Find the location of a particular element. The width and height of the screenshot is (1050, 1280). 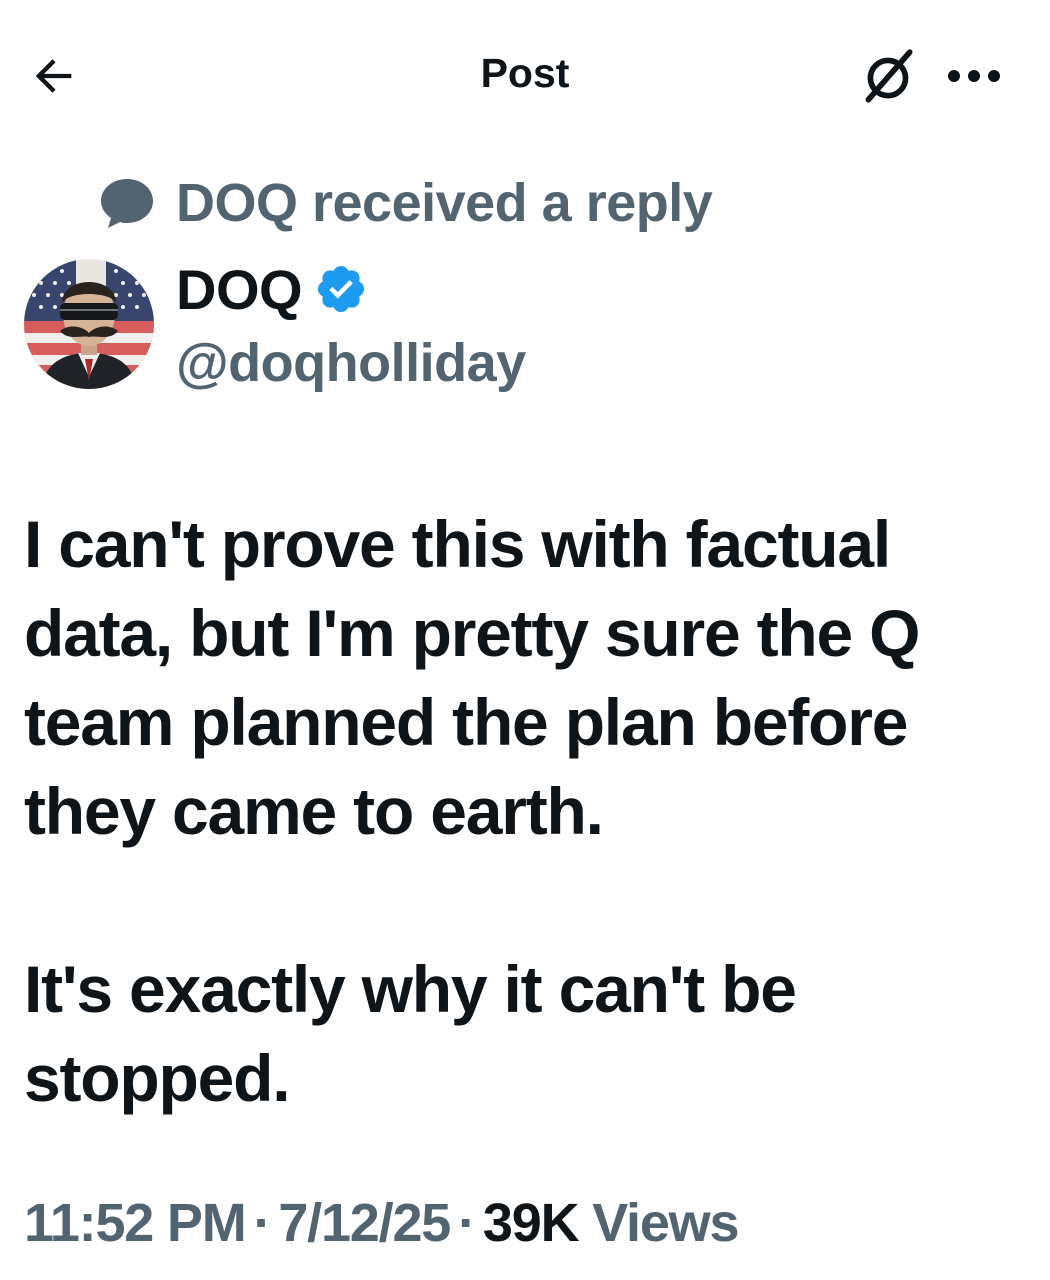

more-horizontal-icon is located at coordinates (974, 76).